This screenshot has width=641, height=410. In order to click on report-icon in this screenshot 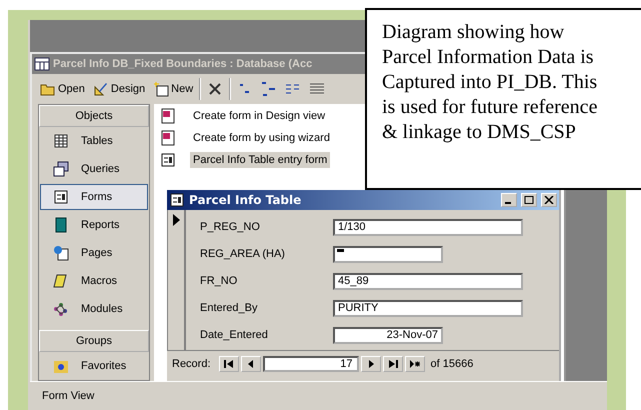, I will do `click(61, 225)`.